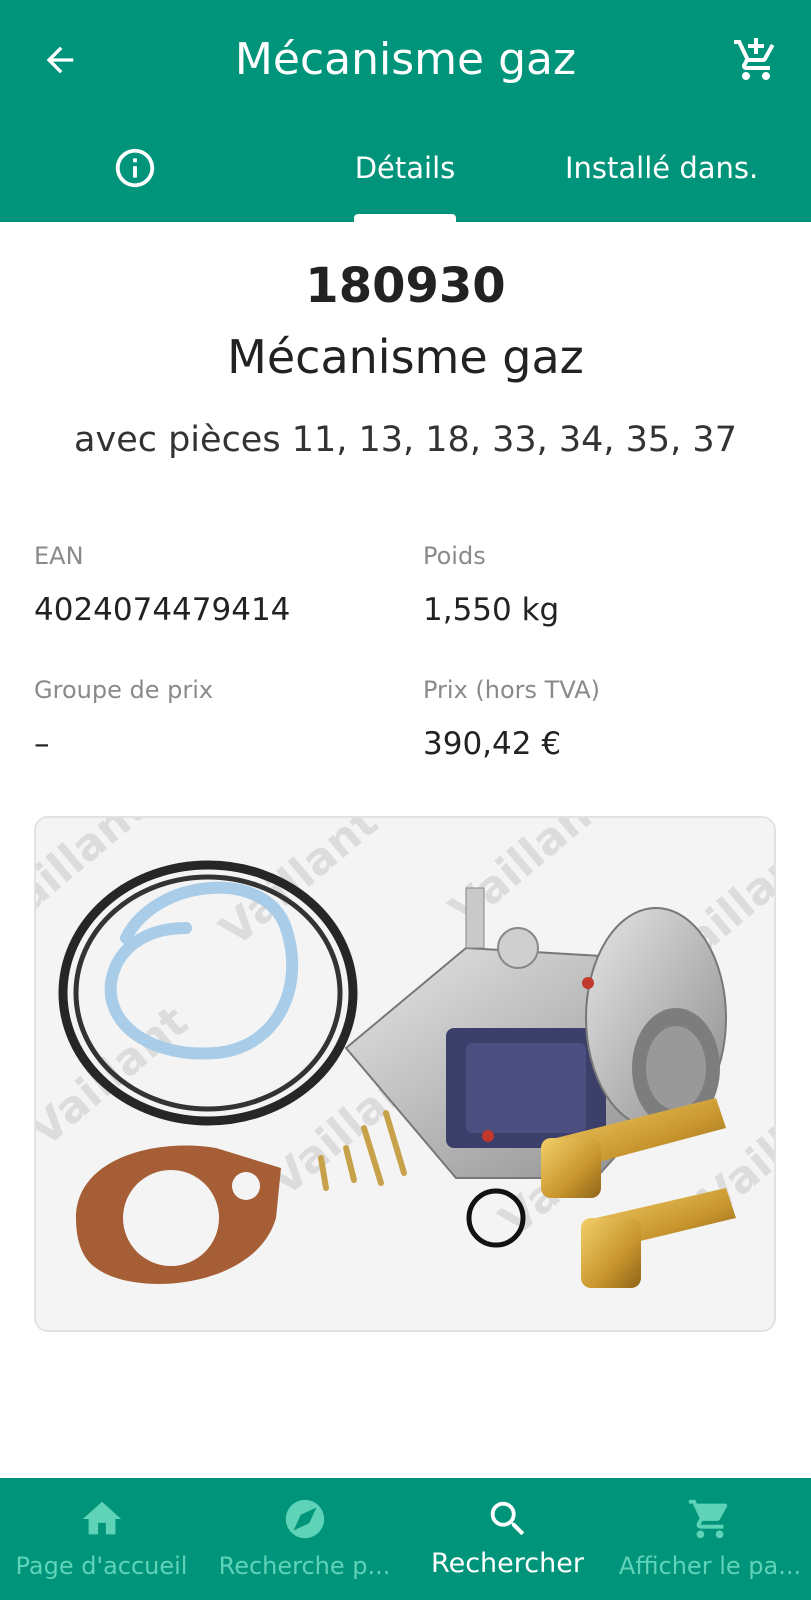 This screenshot has width=811, height=1600. I want to click on part-description: avec pièces 11, 13, 18, 33, 34, 35, 37, so click(405, 440).